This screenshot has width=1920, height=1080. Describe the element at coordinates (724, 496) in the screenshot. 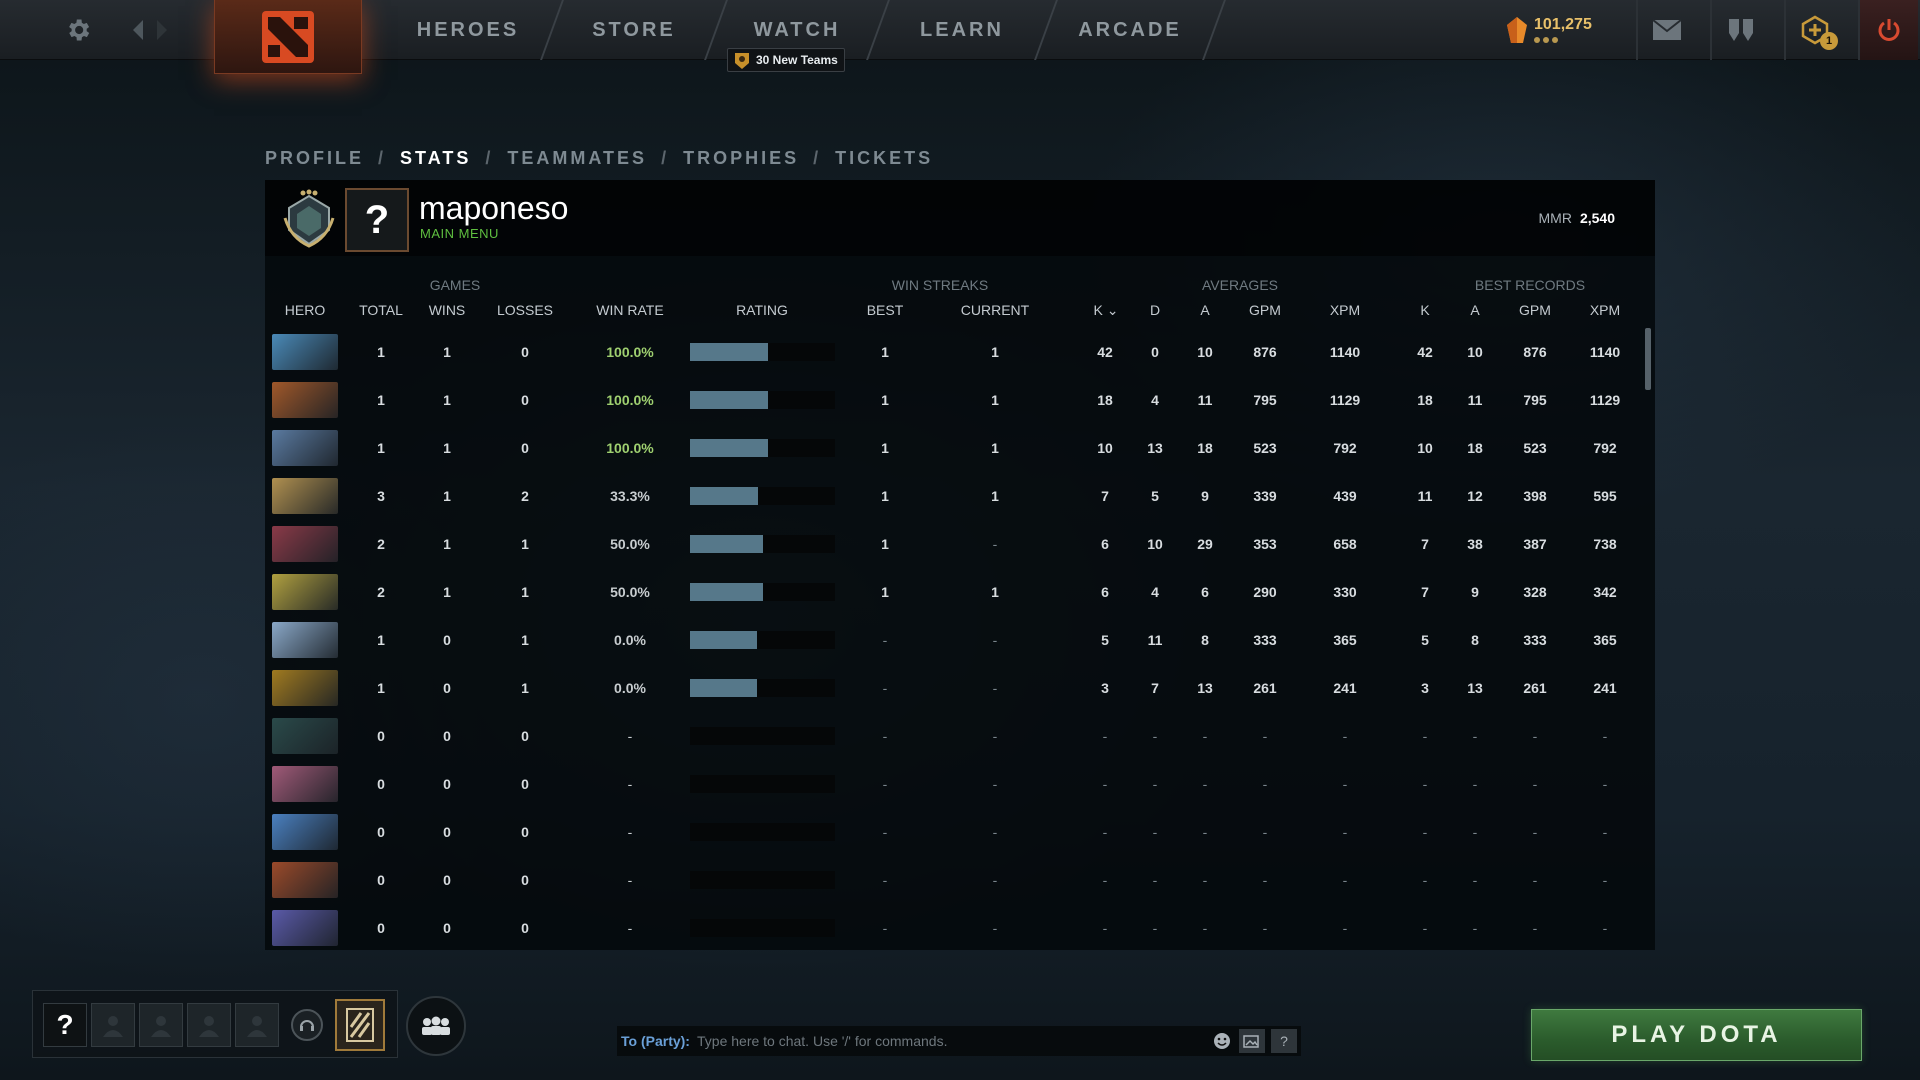

I see `rating-bar-fill` at that location.